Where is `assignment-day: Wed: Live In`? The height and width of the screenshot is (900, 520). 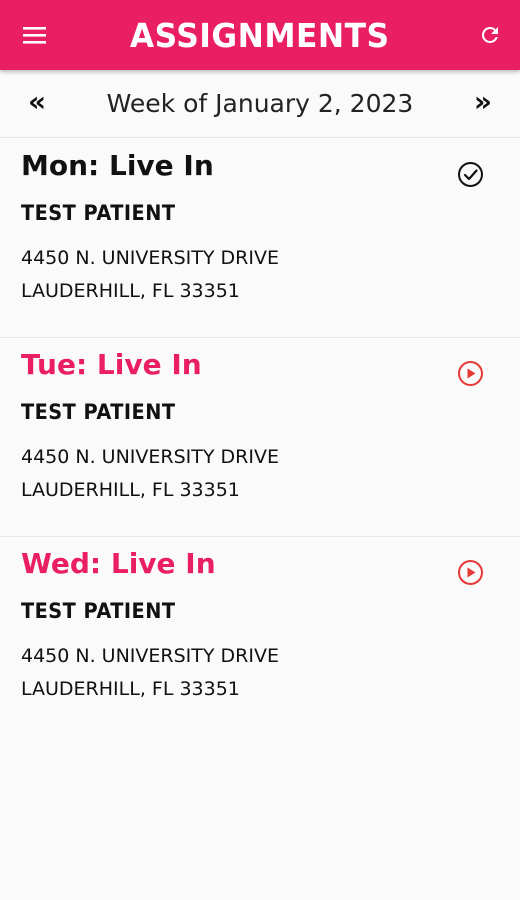
assignment-day: Wed: Live In is located at coordinates (118, 563).